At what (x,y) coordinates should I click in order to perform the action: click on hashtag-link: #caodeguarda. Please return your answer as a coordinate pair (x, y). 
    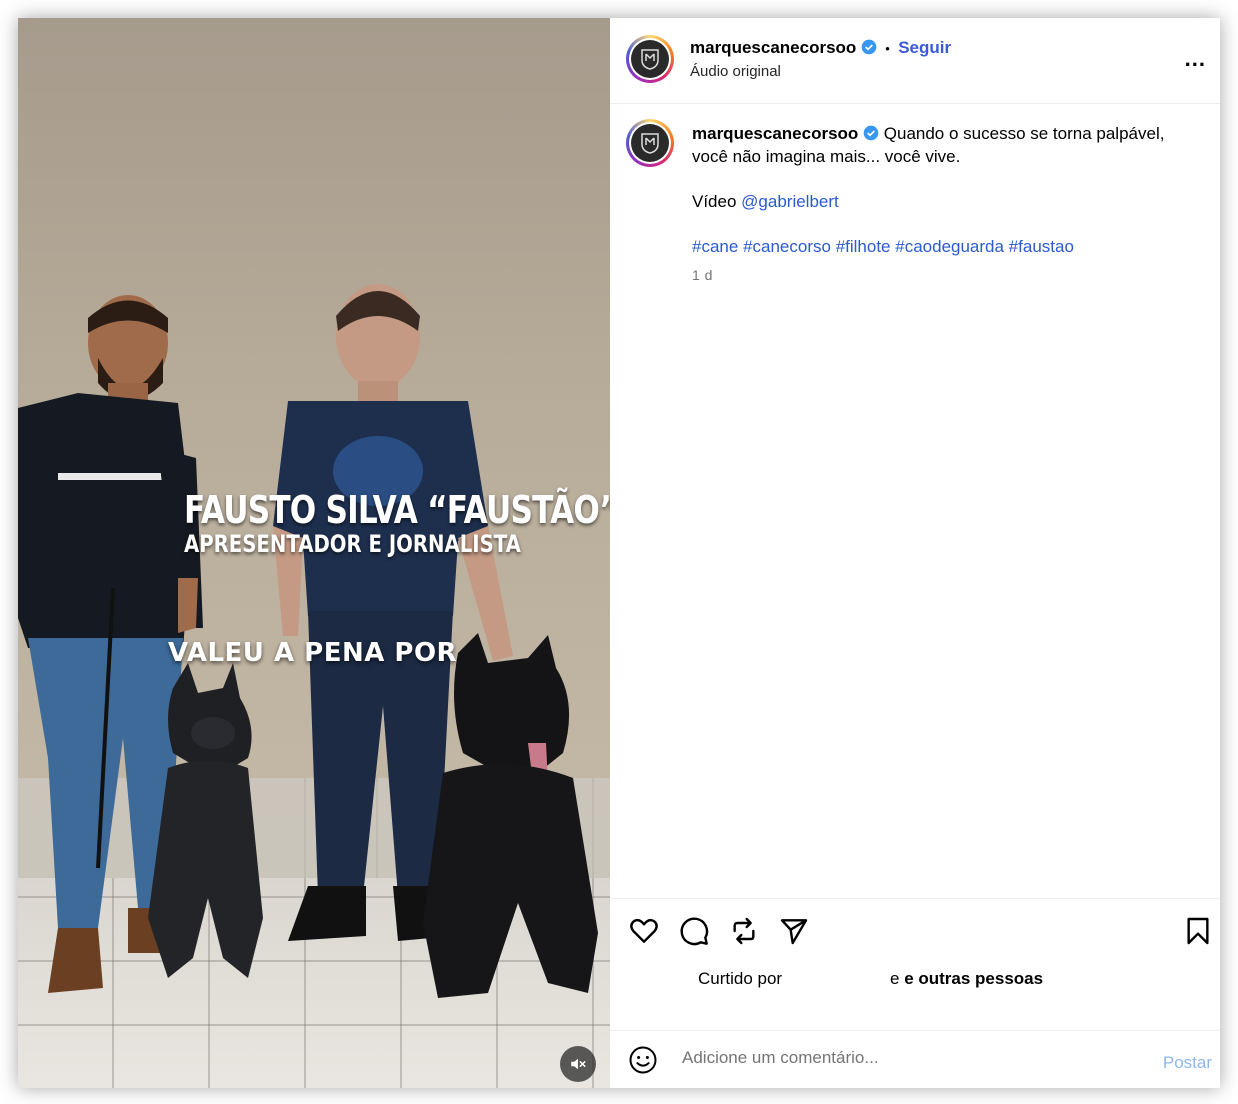
    Looking at the image, I should click on (949, 246).